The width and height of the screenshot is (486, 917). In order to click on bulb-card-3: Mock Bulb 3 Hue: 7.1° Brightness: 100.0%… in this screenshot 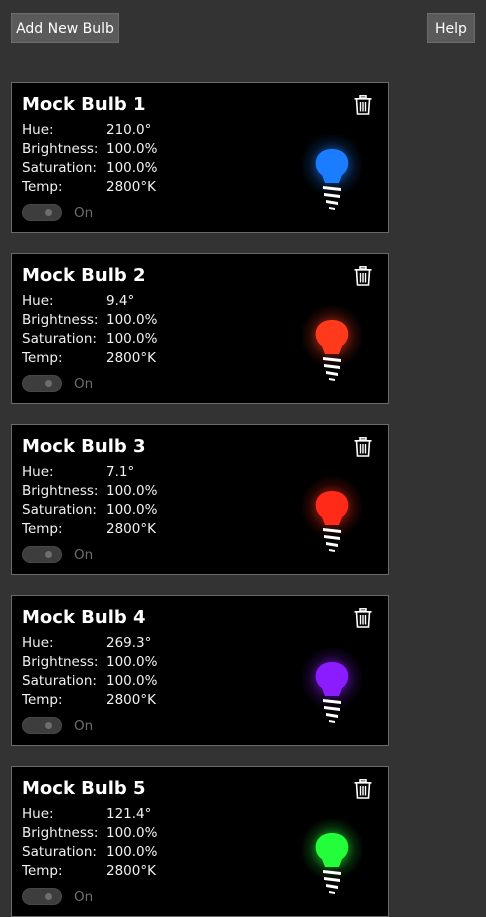, I will do `click(200, 499)`.